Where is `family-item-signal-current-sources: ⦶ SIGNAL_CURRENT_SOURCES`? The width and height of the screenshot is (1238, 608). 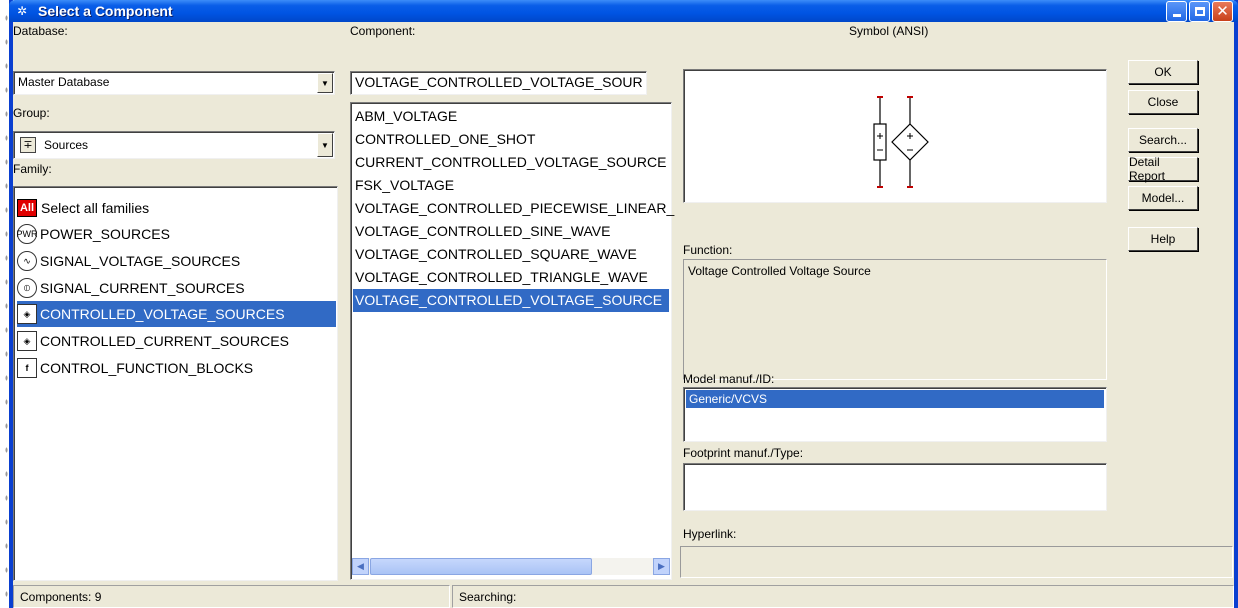 family-item-signal-current-sources: ⦶ SIGNAL_CURRENT_SOURCES is located at coordinates (131, 288).